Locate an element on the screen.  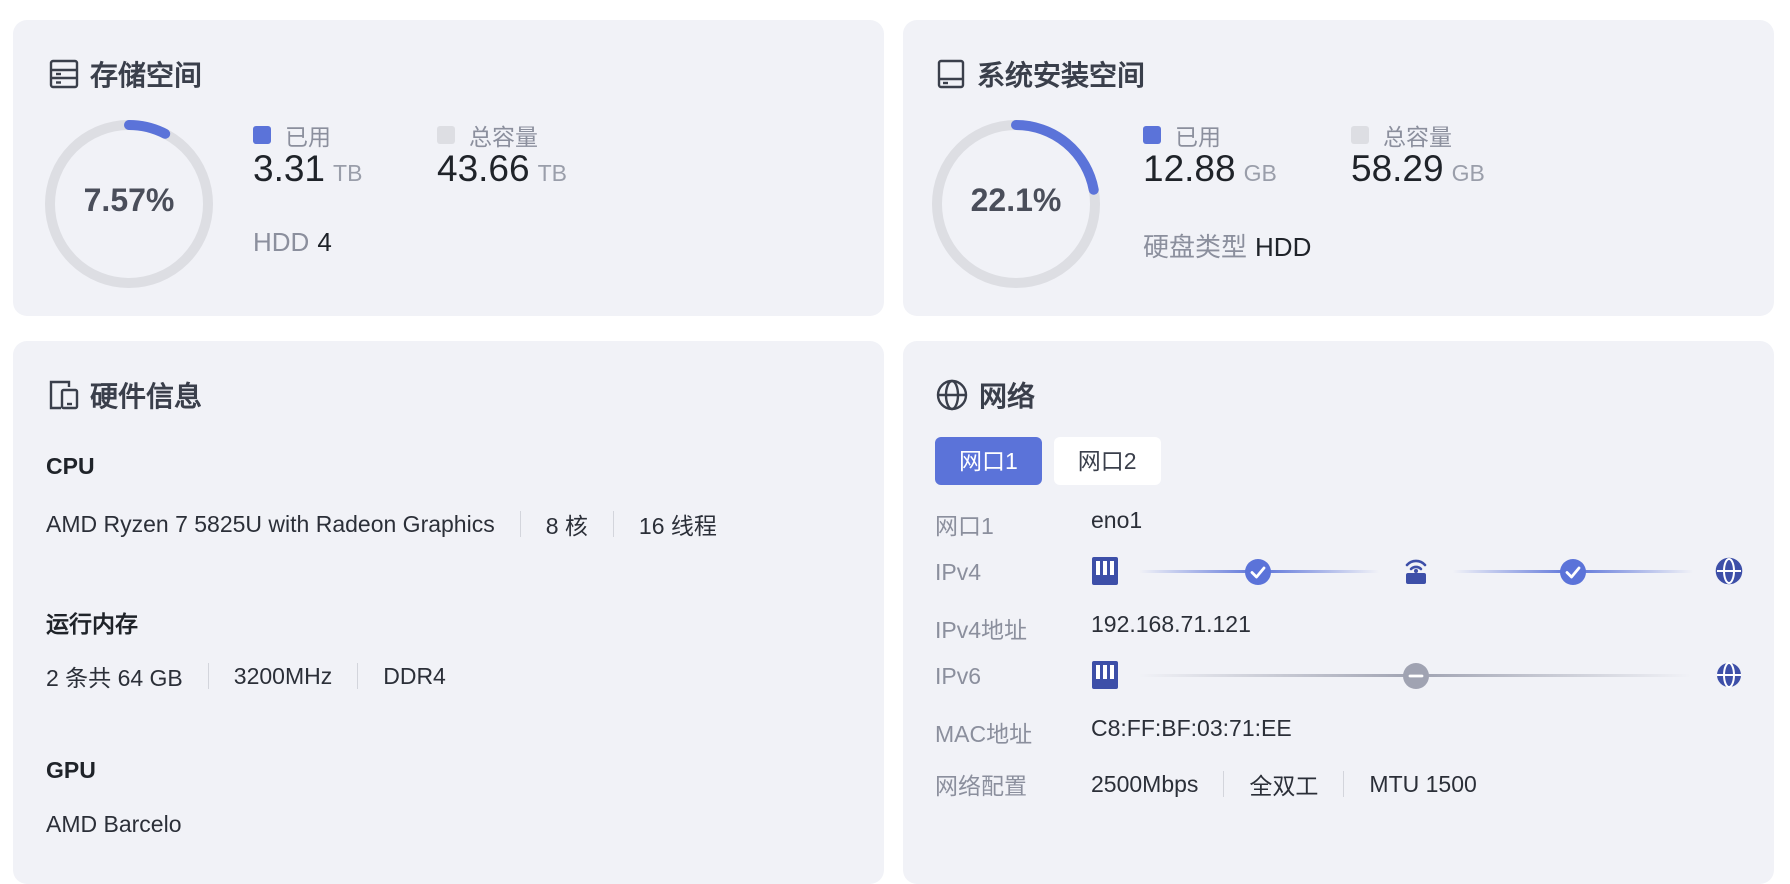
system-used-number: 12.88 is located at coordinates (1189, 168).